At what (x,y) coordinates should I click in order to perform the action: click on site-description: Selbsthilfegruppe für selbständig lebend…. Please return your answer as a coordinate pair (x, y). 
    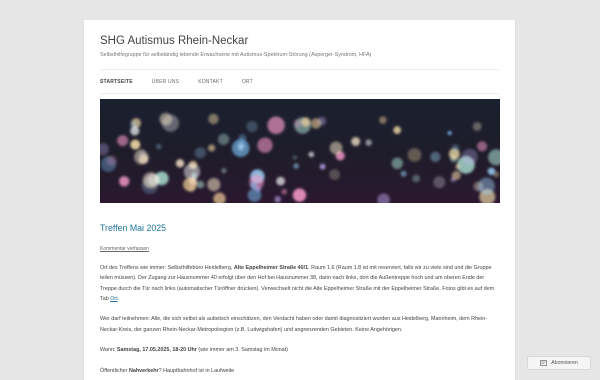
    Looking at the image, I should click on (236, 55).